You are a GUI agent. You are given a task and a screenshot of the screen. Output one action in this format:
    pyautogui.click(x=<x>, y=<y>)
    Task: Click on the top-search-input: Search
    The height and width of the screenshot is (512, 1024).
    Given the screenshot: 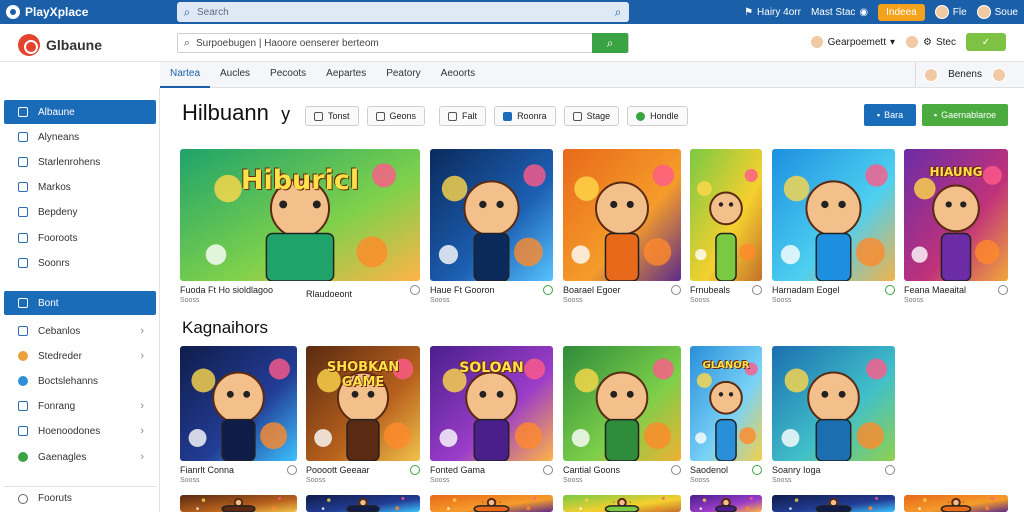 What is the action you would take?
    pyautogui.click(x=402, y=12)
    